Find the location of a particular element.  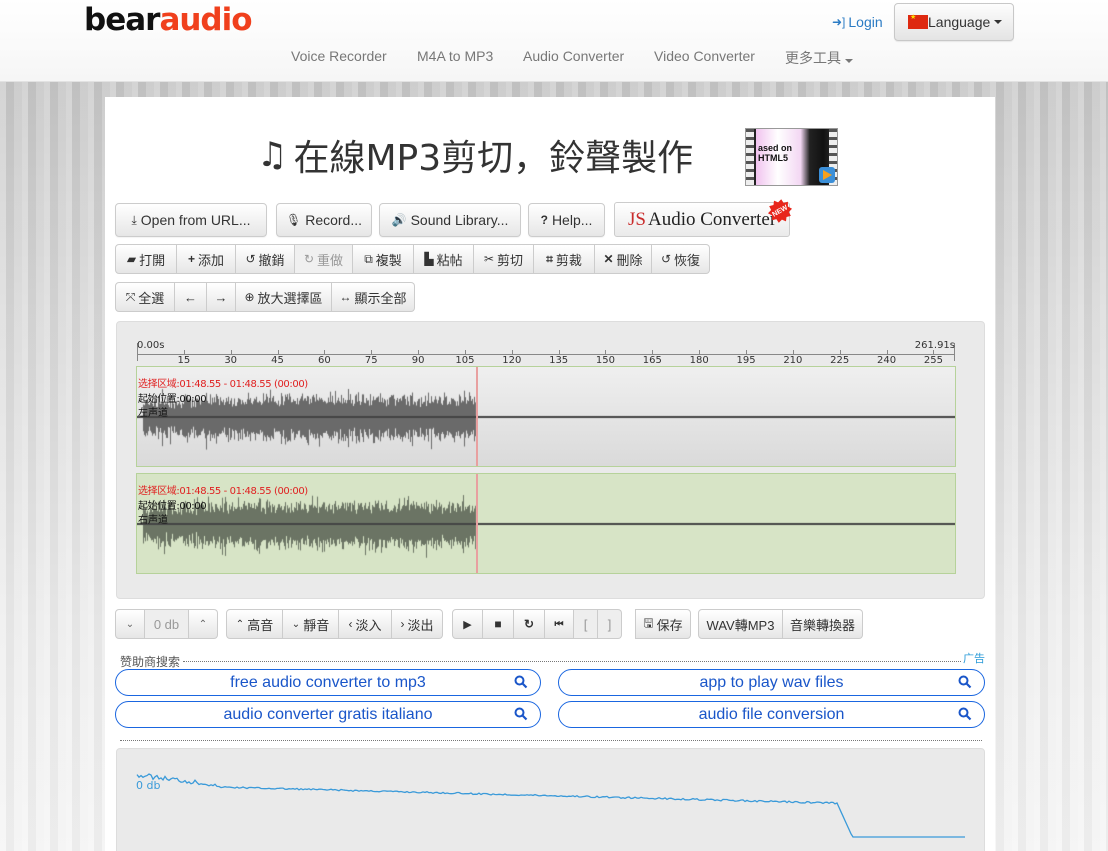

save-button: 🖫 保存 is located at coordinates (663, 624).